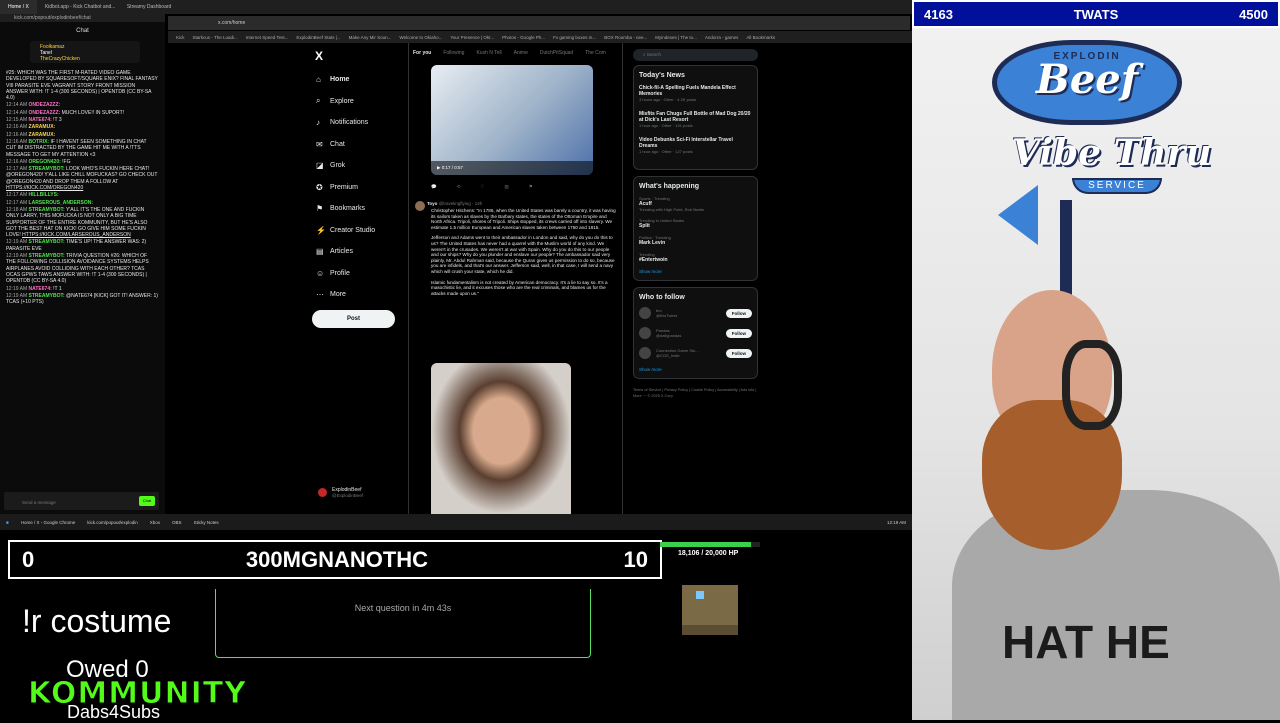 This screenshot has height=723, width=1280. What do you see at coordinates (18, 7) in the screenshot?
I see `browser-tab-x: Home / X` at bounding box center [18, 7].